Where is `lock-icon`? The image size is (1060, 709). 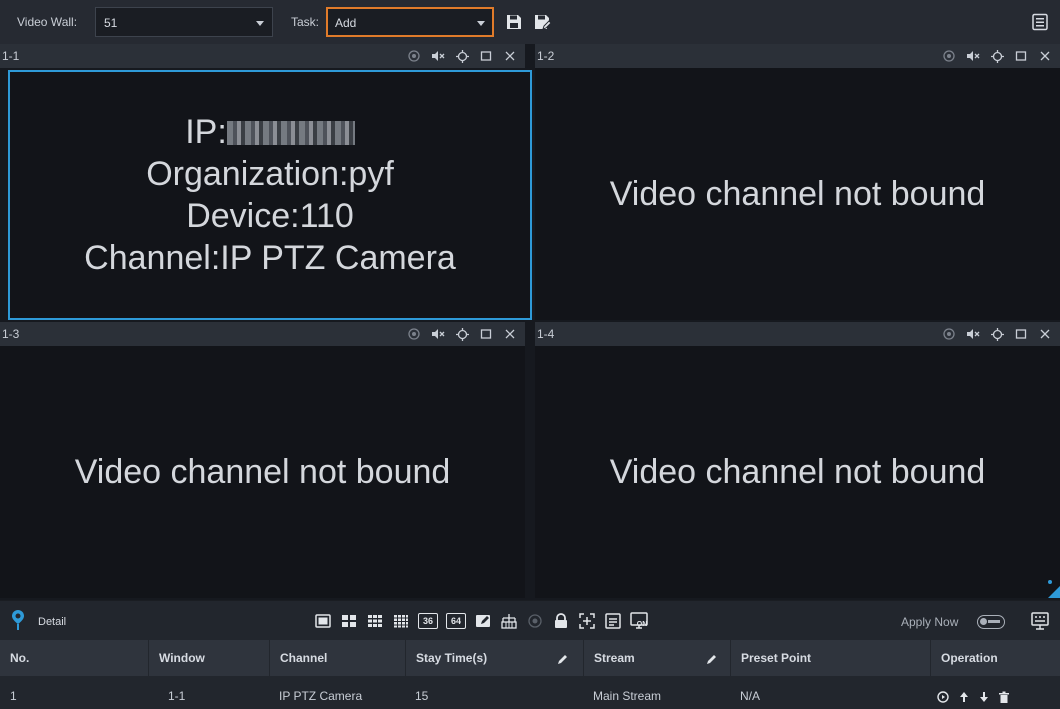 lock-icon is located at coordinates (561, 621).